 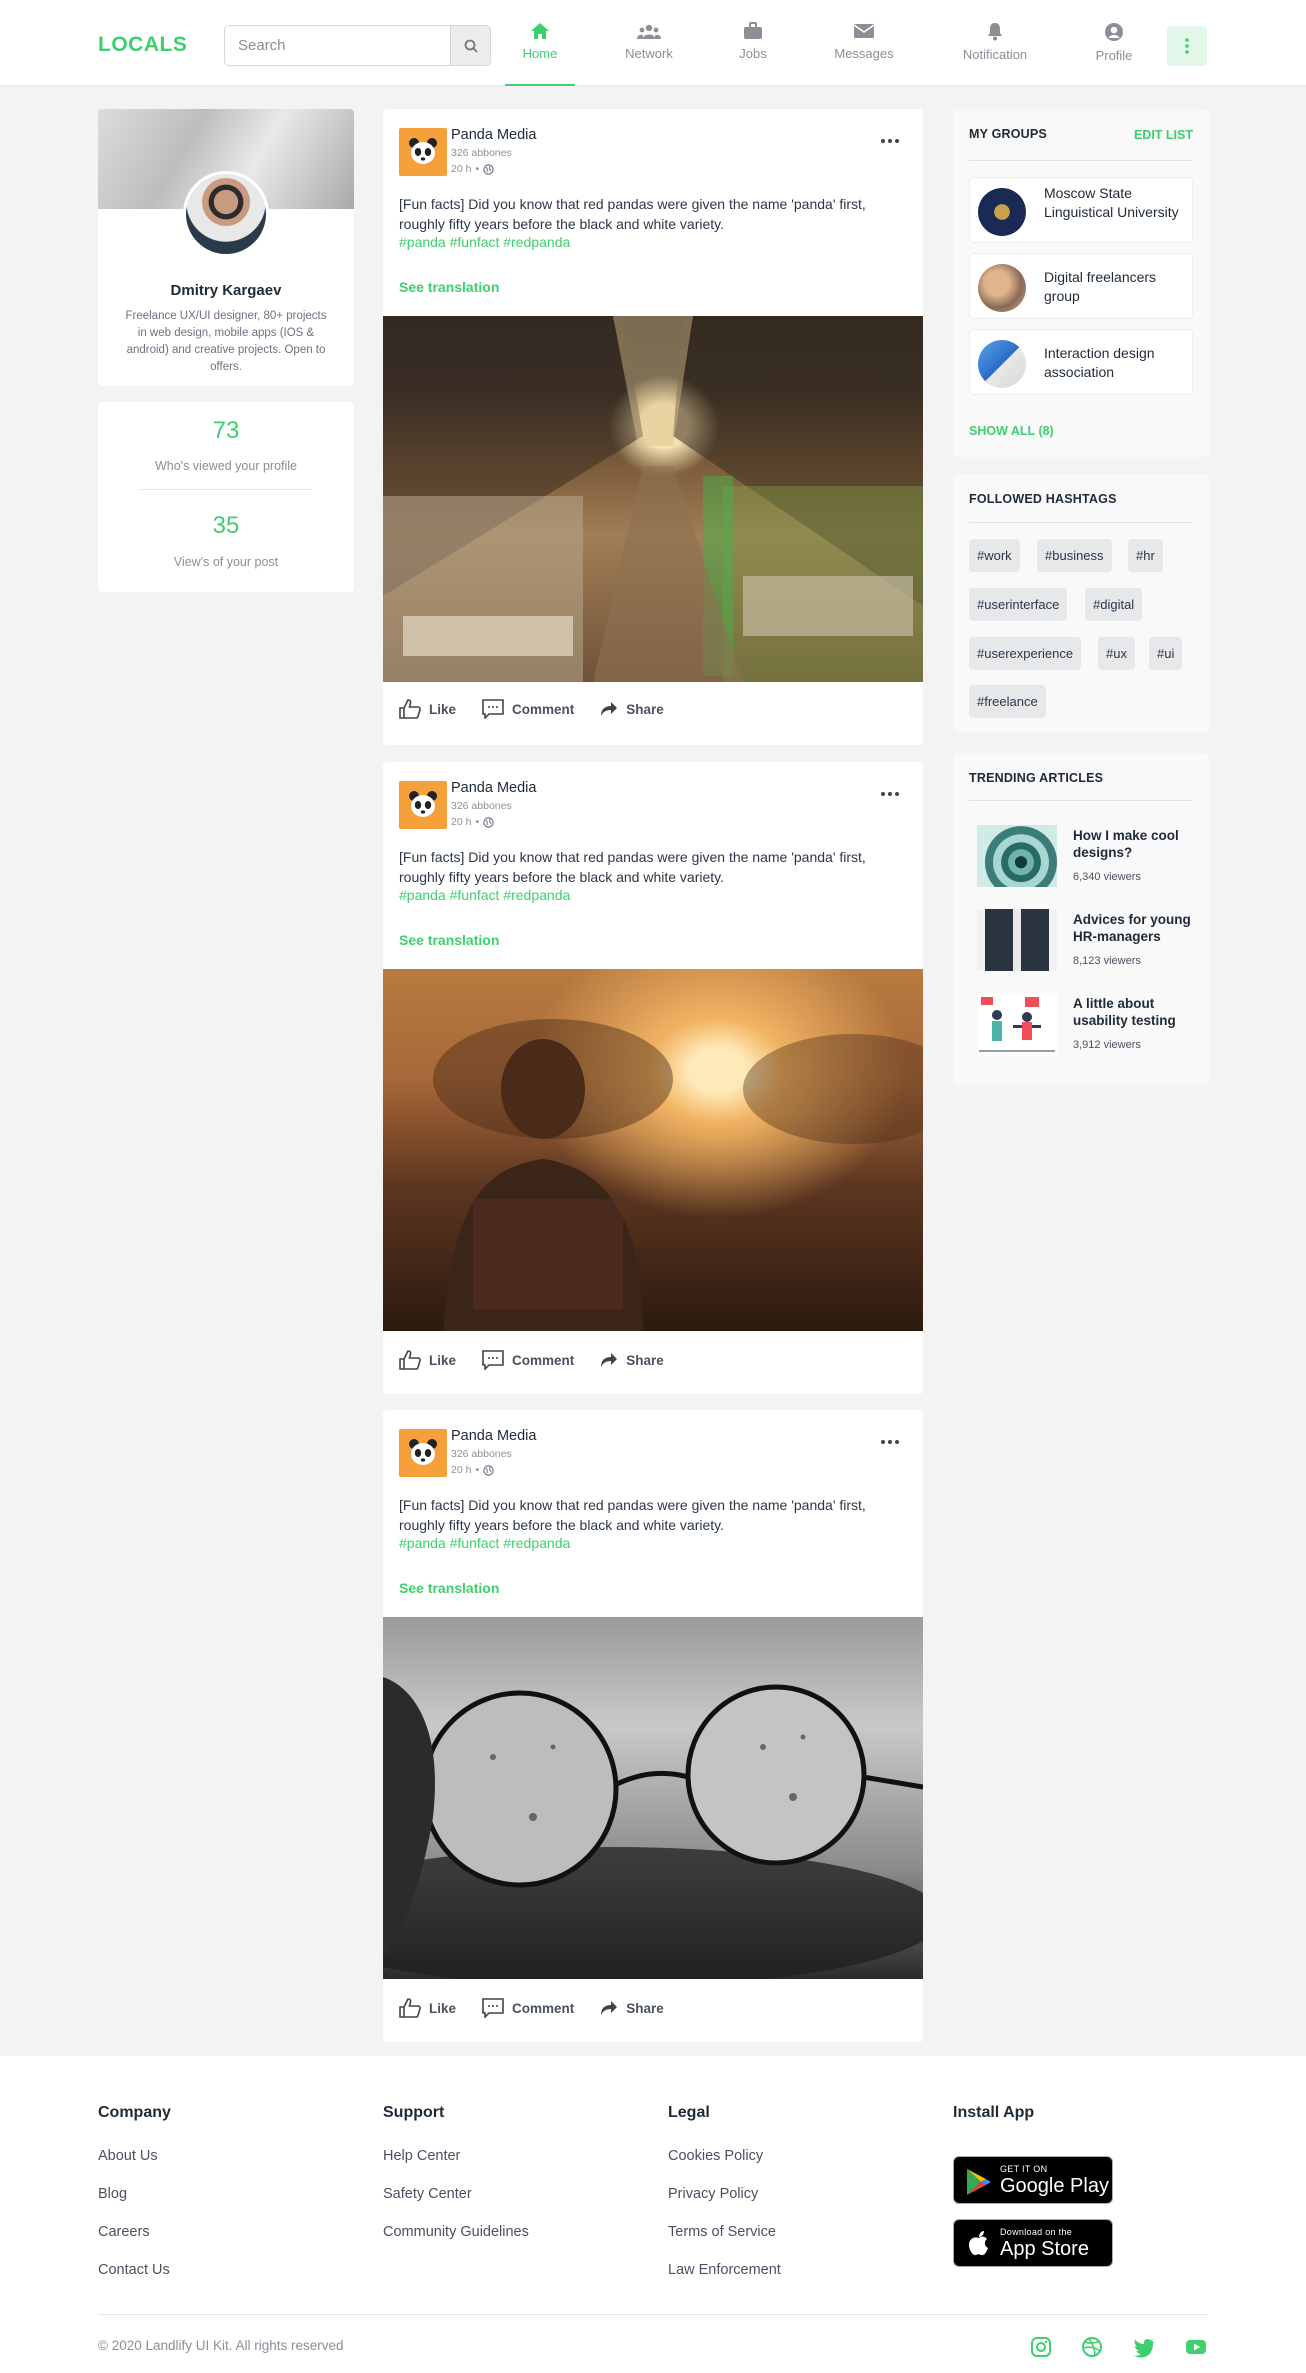 What do you see at coordinates (1116, 653) in the screenshot?
I see `hashtag-chip: #ux` at bounding box center [1116, 653].